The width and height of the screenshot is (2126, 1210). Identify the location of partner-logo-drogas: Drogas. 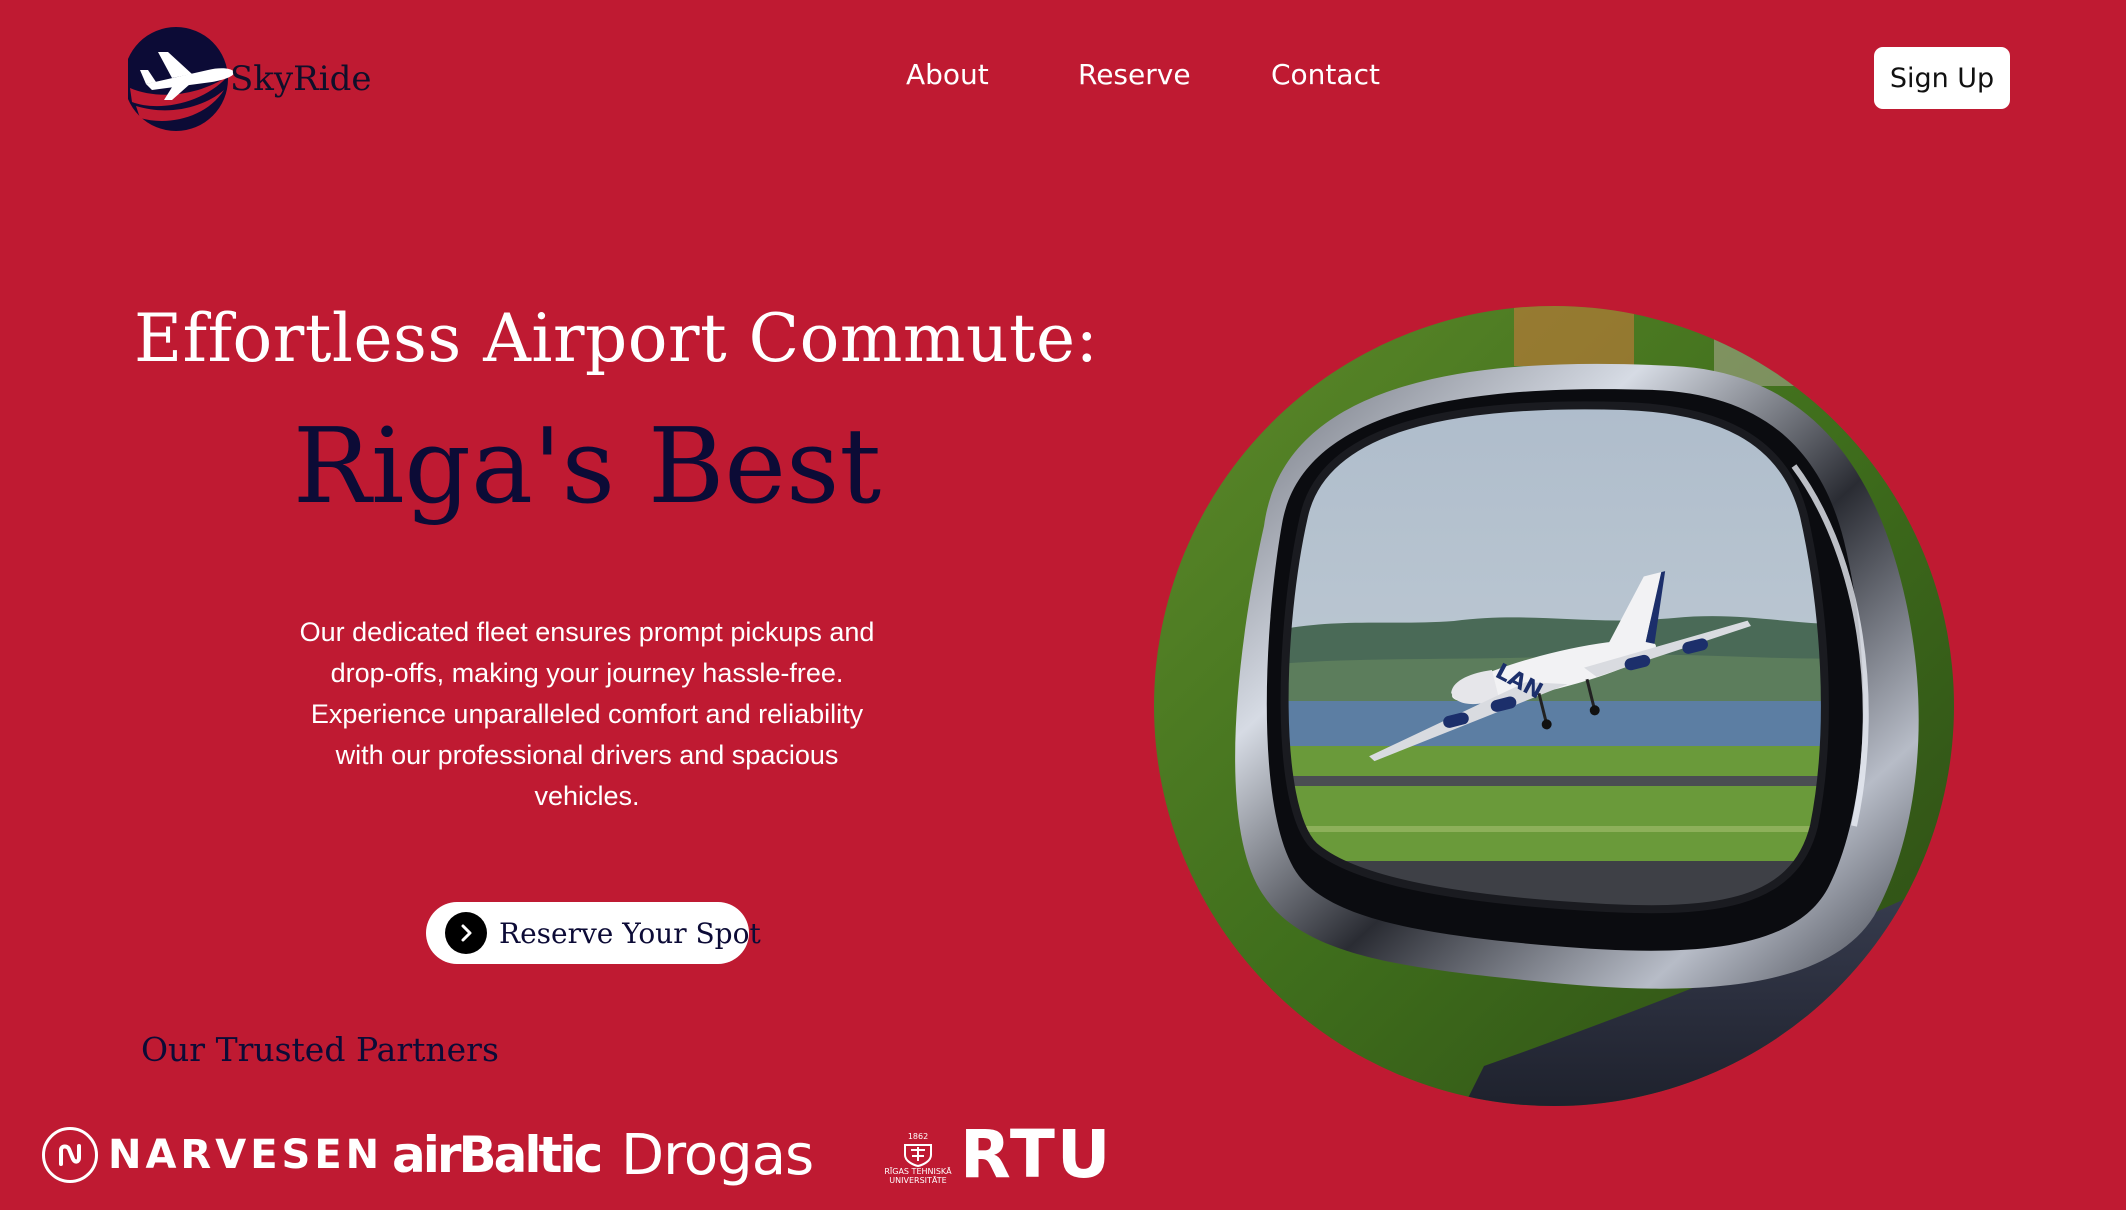
(717, 1155).